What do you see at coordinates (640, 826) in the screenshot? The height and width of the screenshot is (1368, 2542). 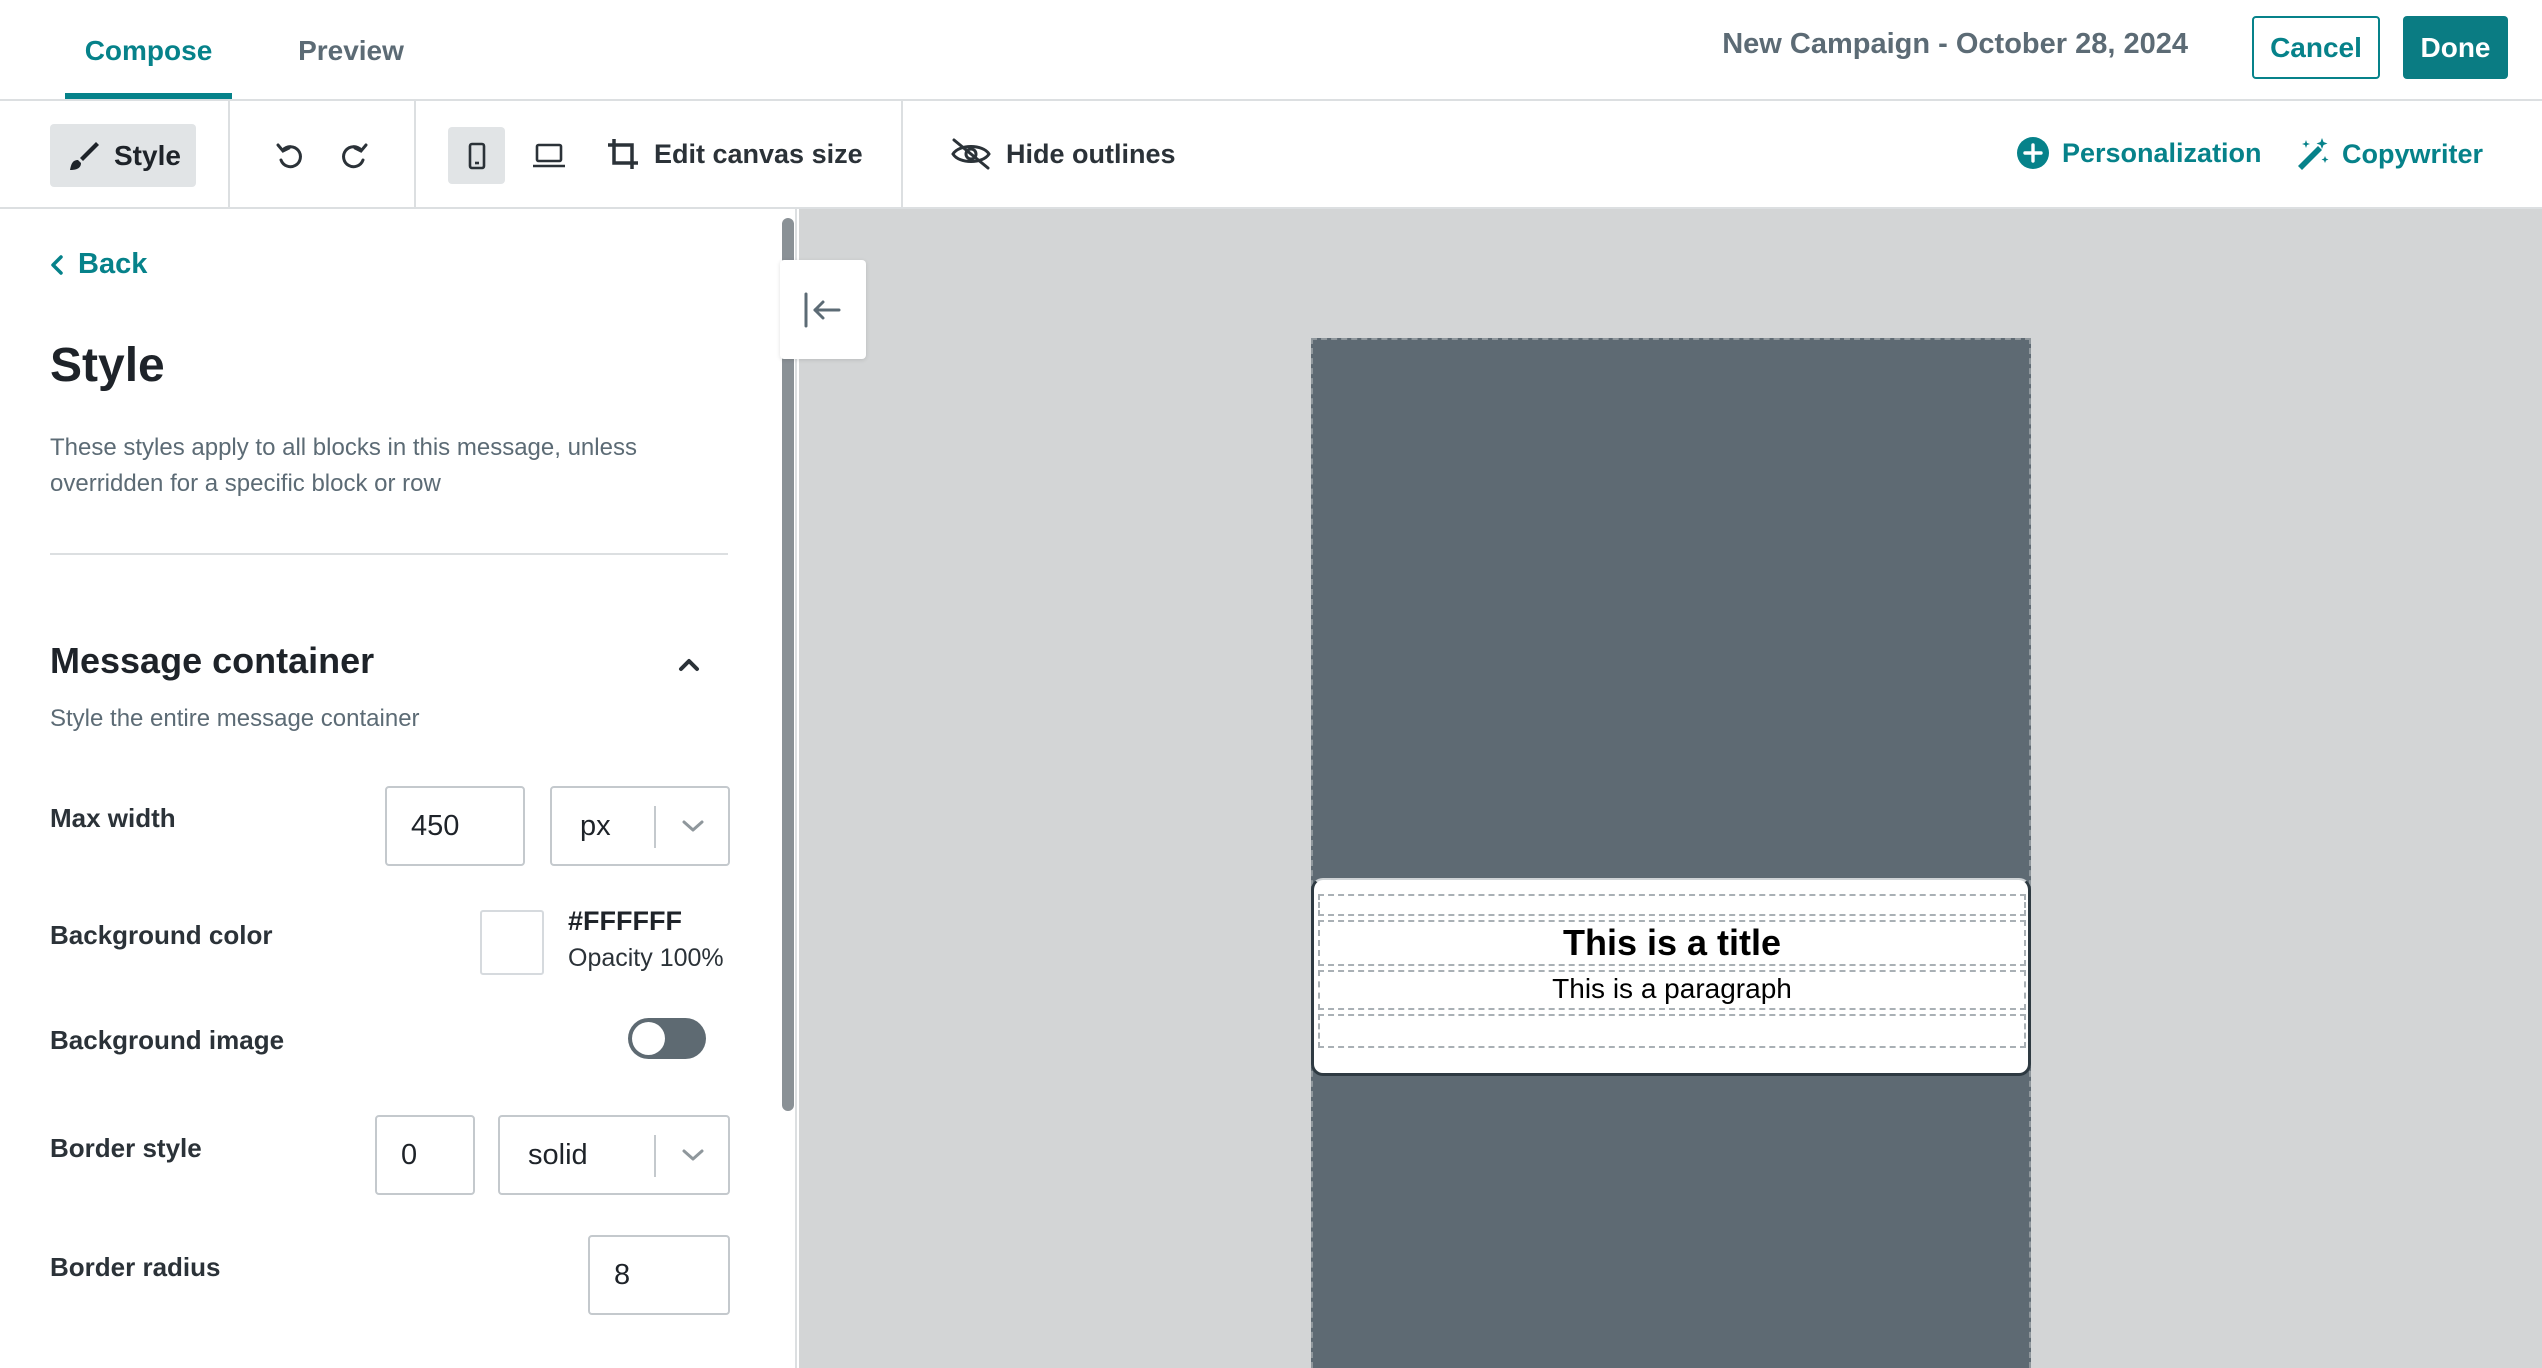 I see `max-width-unit-select: px` at bounding box center [640, 826].